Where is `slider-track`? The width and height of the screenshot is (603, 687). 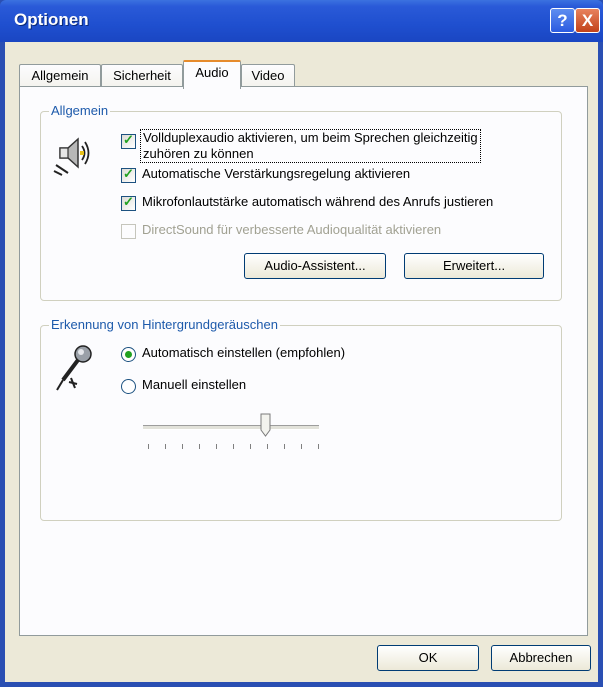
slider-track is located at coordinates (231, 427).